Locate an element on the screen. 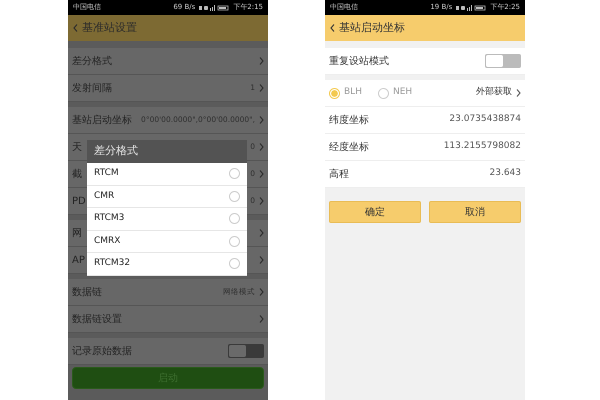 This screenshot has width=600, height=400. back-button is located at coordinates (332, 28).